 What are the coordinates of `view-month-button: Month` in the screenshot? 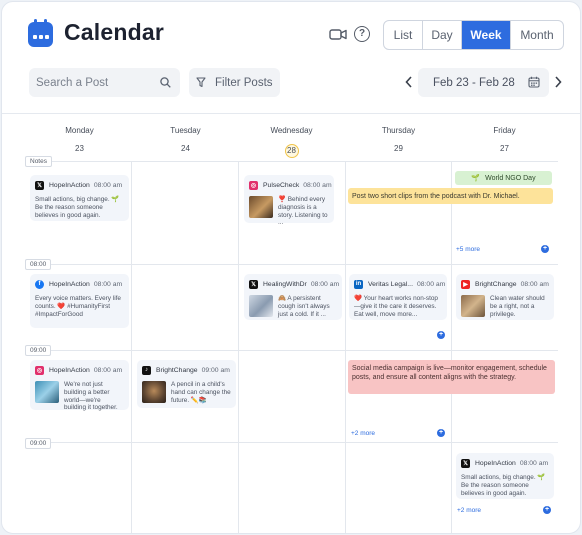 It's located at (537, 35).